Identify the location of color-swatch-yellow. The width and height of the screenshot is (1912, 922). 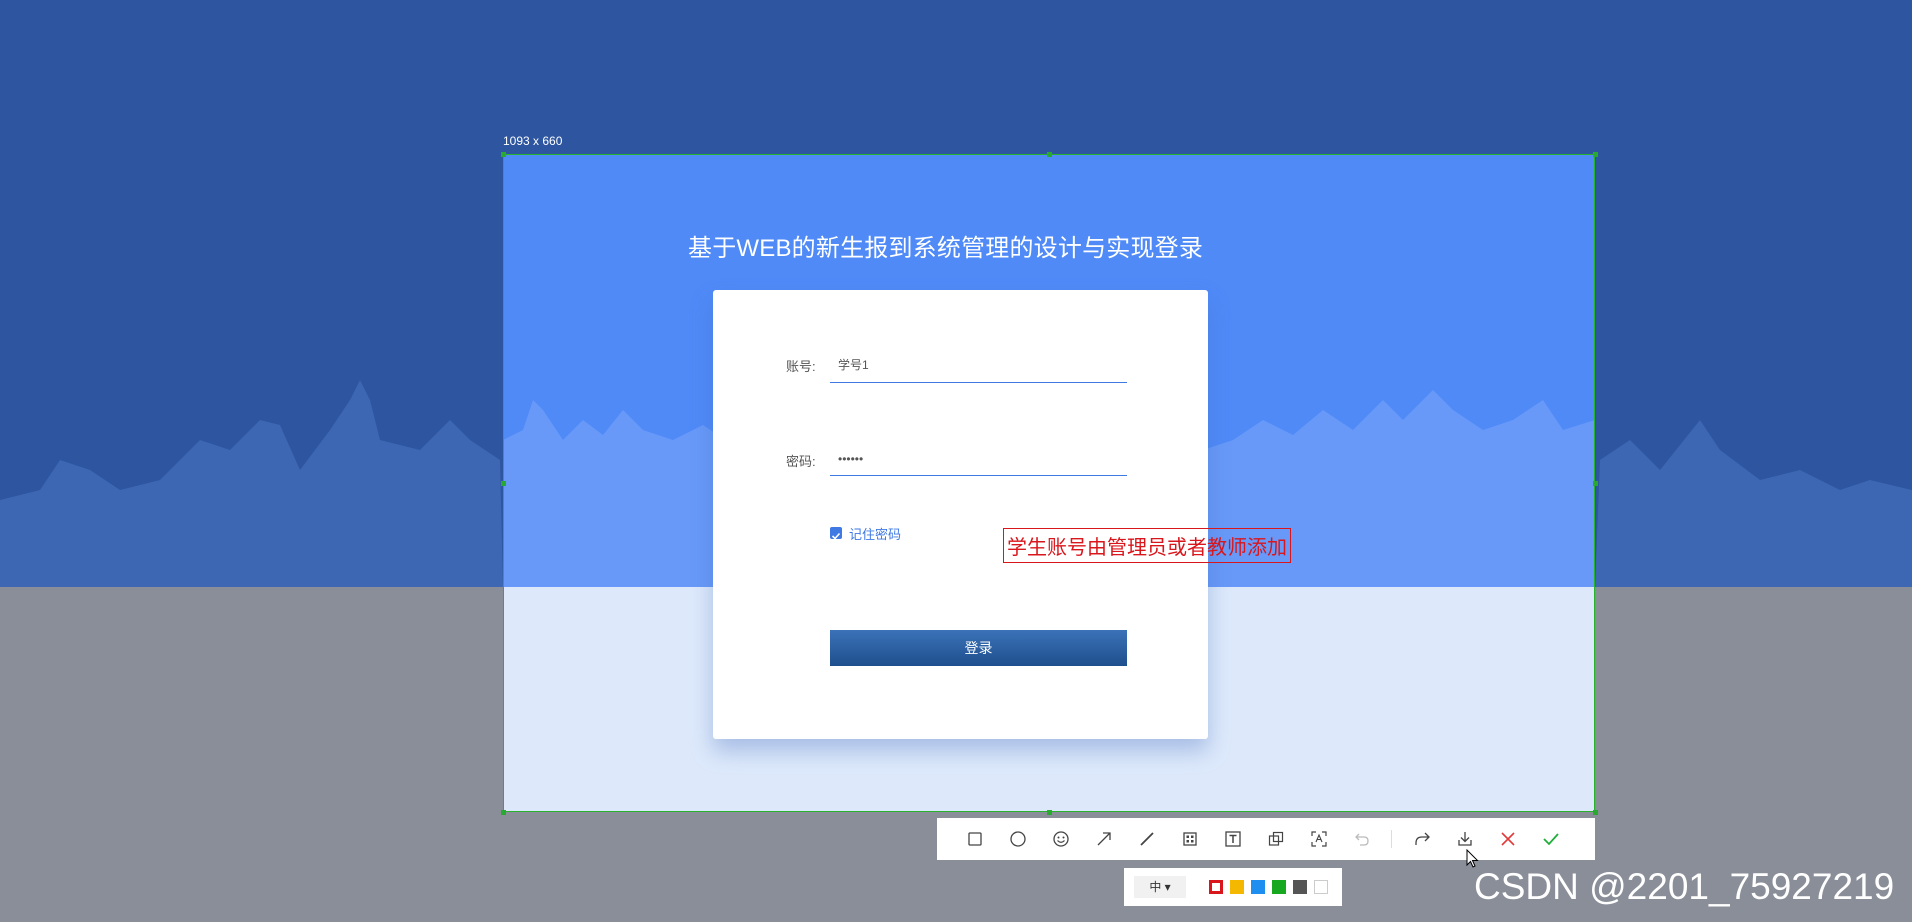
(1237, 887).